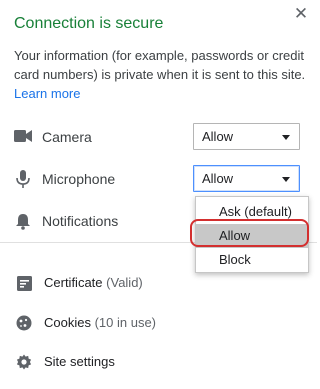 Image resolution: width=320 pixels, height=389 pixels. Describe the element at coordinates (24, 362) in the screenshot. I see `gear-icon` at that location.